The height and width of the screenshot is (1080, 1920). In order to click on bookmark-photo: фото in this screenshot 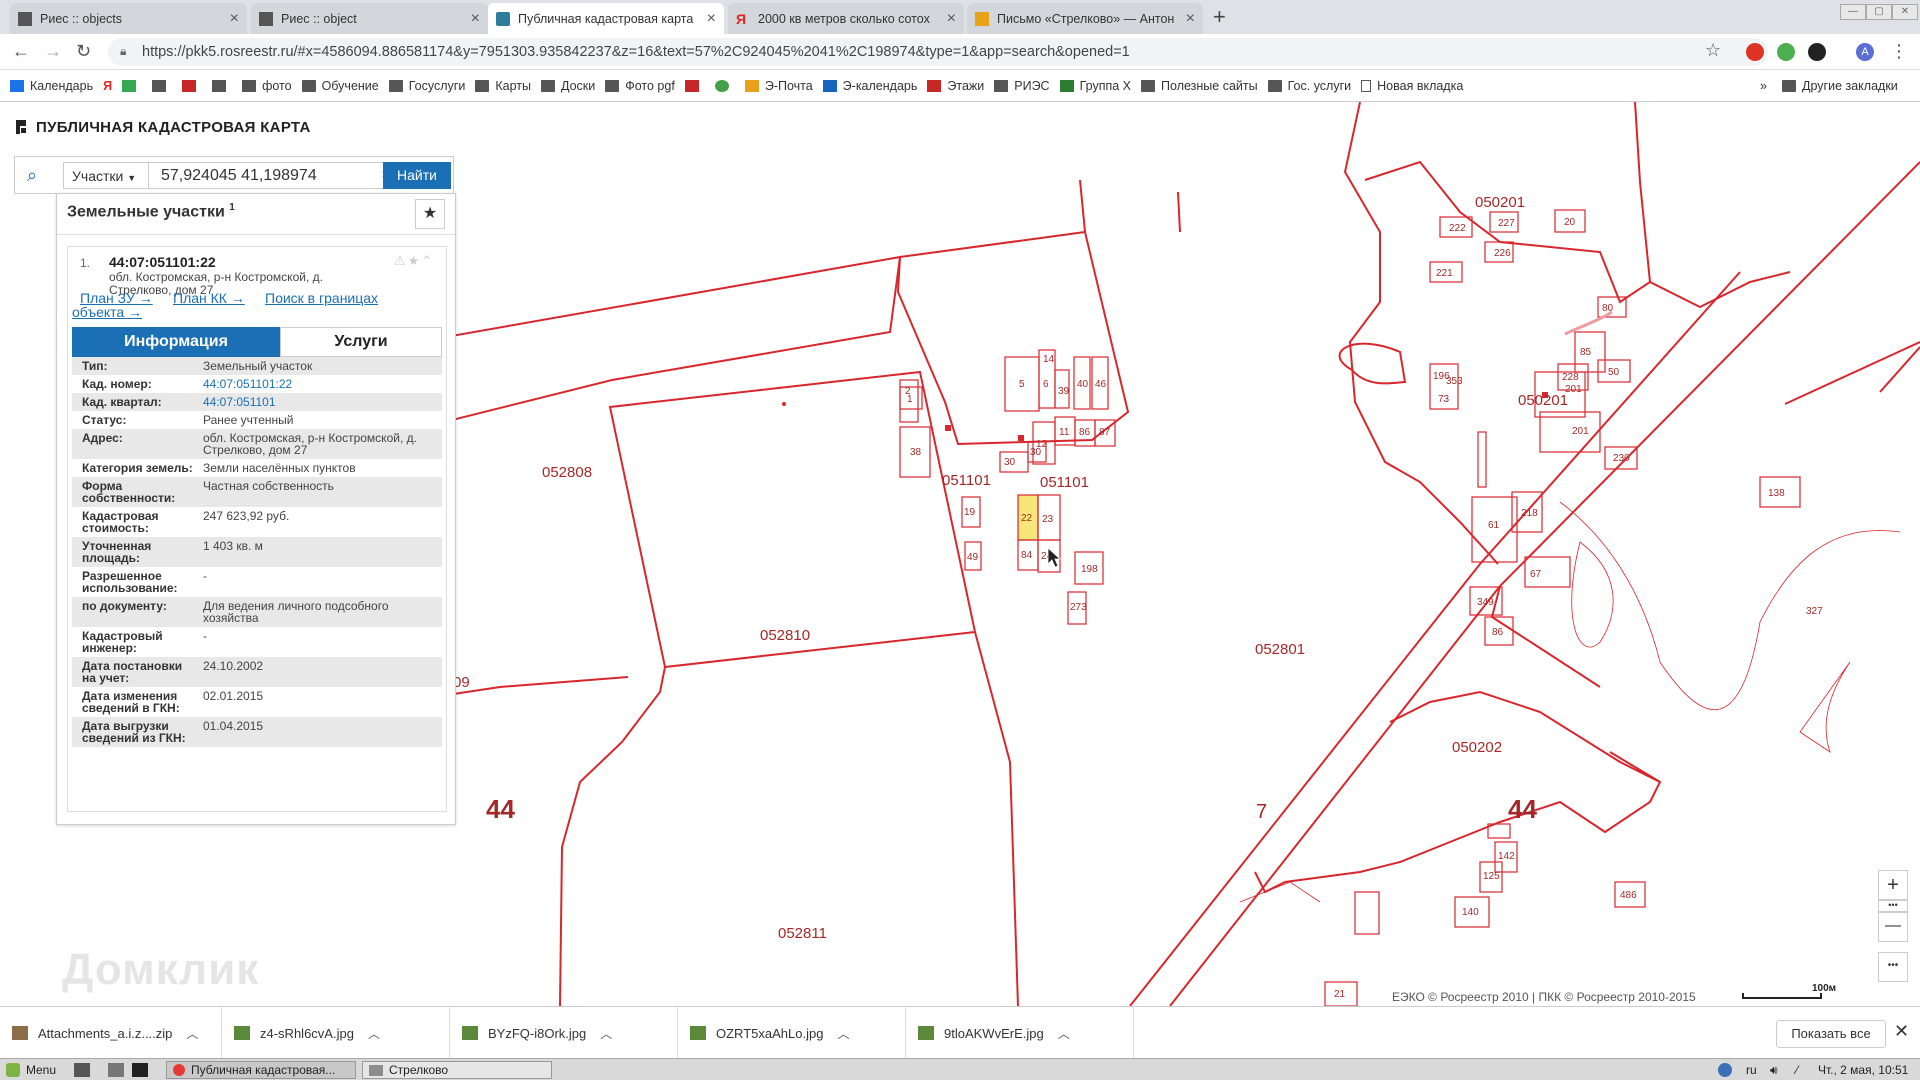, I will do `click(267, 86)`.